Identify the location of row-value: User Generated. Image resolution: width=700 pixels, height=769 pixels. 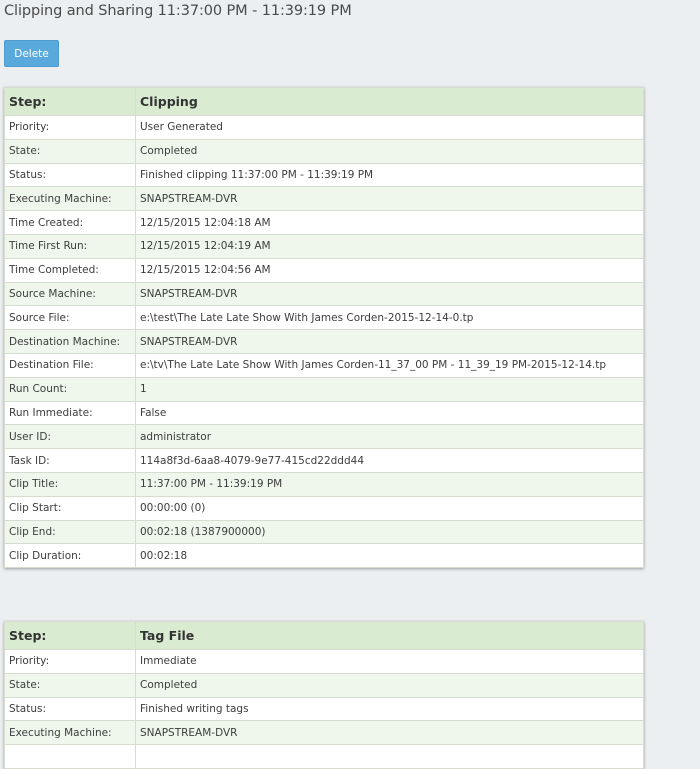
(389, 127).